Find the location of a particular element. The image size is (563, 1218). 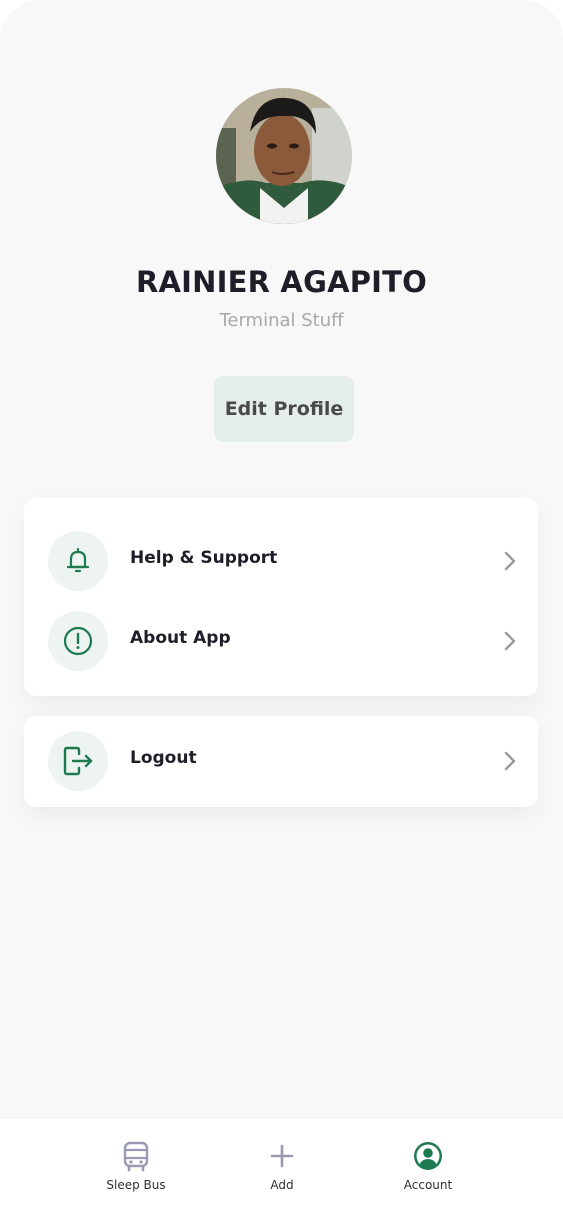

nav-item-account: Account is located at coordinates (428, 1171).